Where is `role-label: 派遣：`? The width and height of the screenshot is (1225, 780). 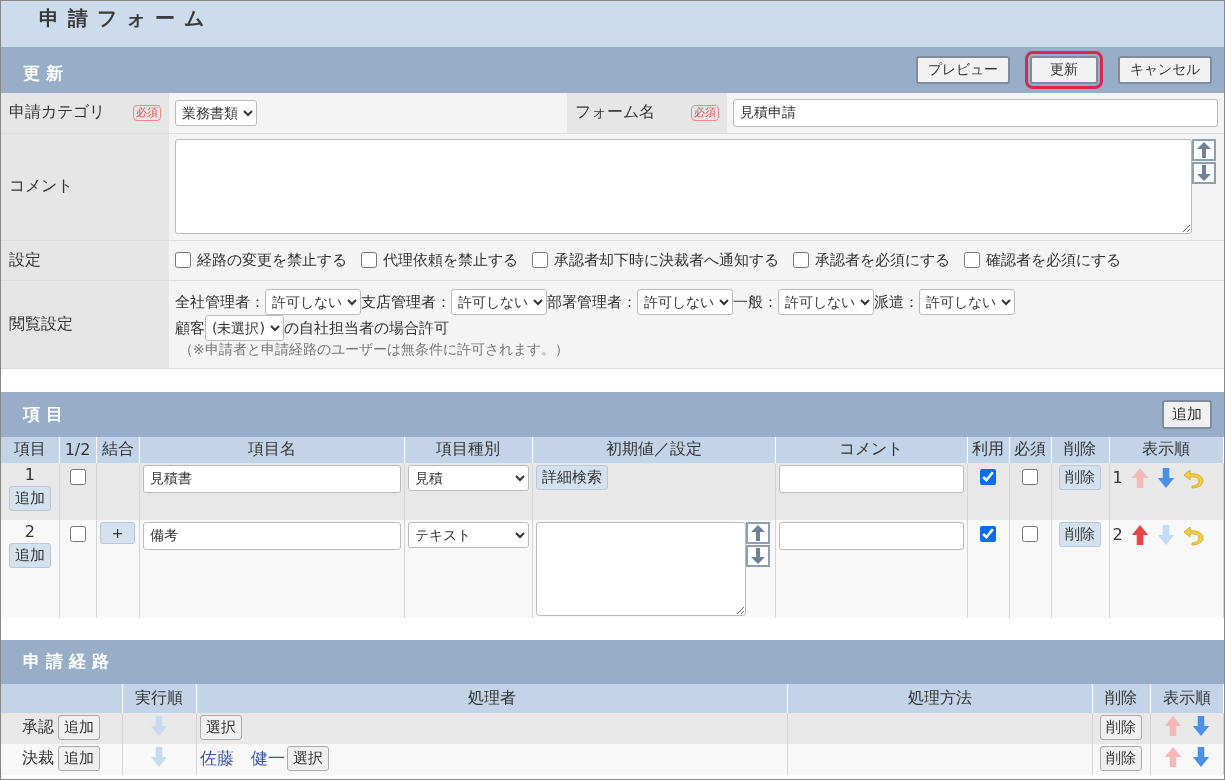
role-label: 派遣： is located at coordinates (896, 302).